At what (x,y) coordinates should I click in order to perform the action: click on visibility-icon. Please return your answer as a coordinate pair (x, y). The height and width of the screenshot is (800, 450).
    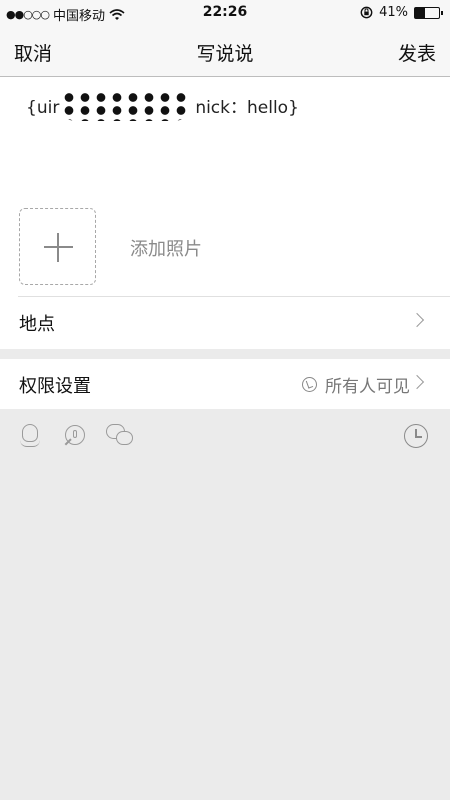
    Looking at the image, I should click on (309, 384).